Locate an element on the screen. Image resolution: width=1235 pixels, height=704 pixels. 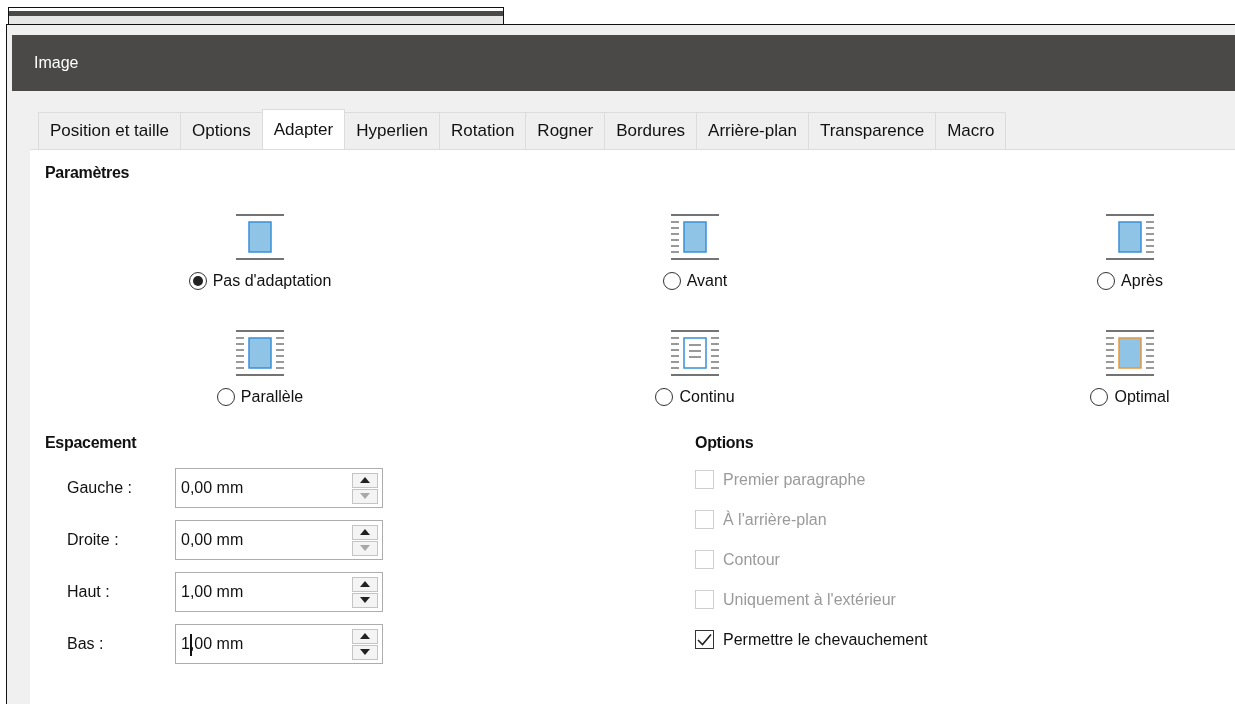
field-label: Bas : is located at coordinates (85, 644).